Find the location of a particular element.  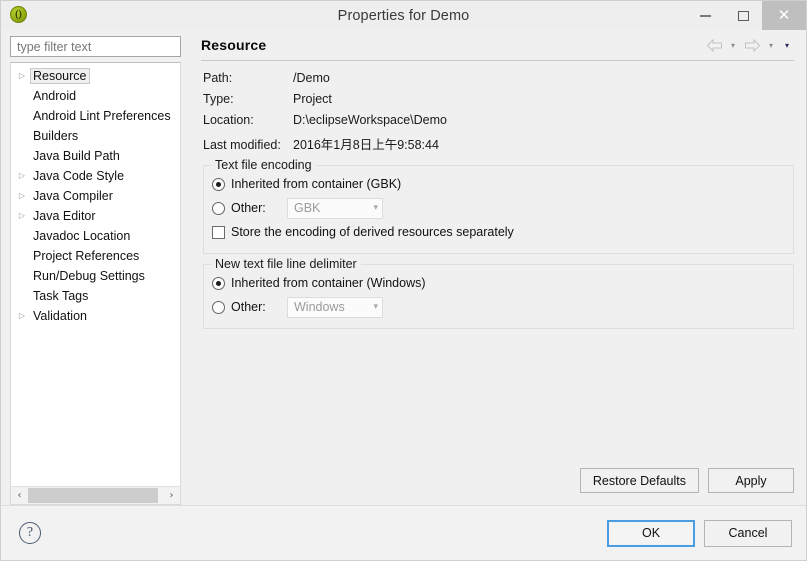

delimiter-combo-value: Windows is located at coordinates (319, 307).